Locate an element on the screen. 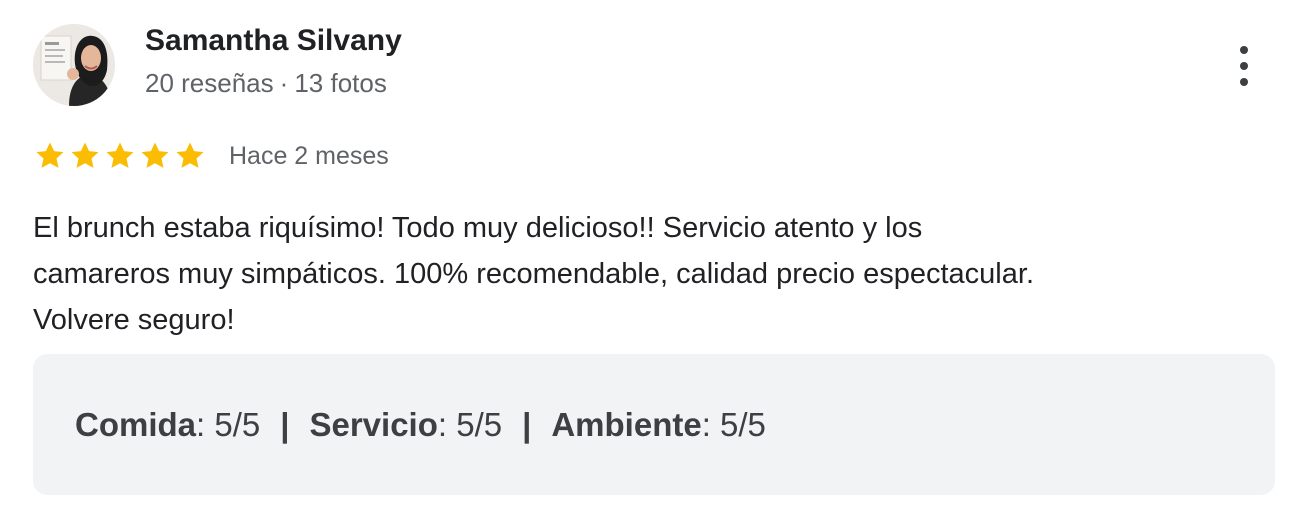 The image size is (1310, 509). star-rating is located at coordinates (120, 156).